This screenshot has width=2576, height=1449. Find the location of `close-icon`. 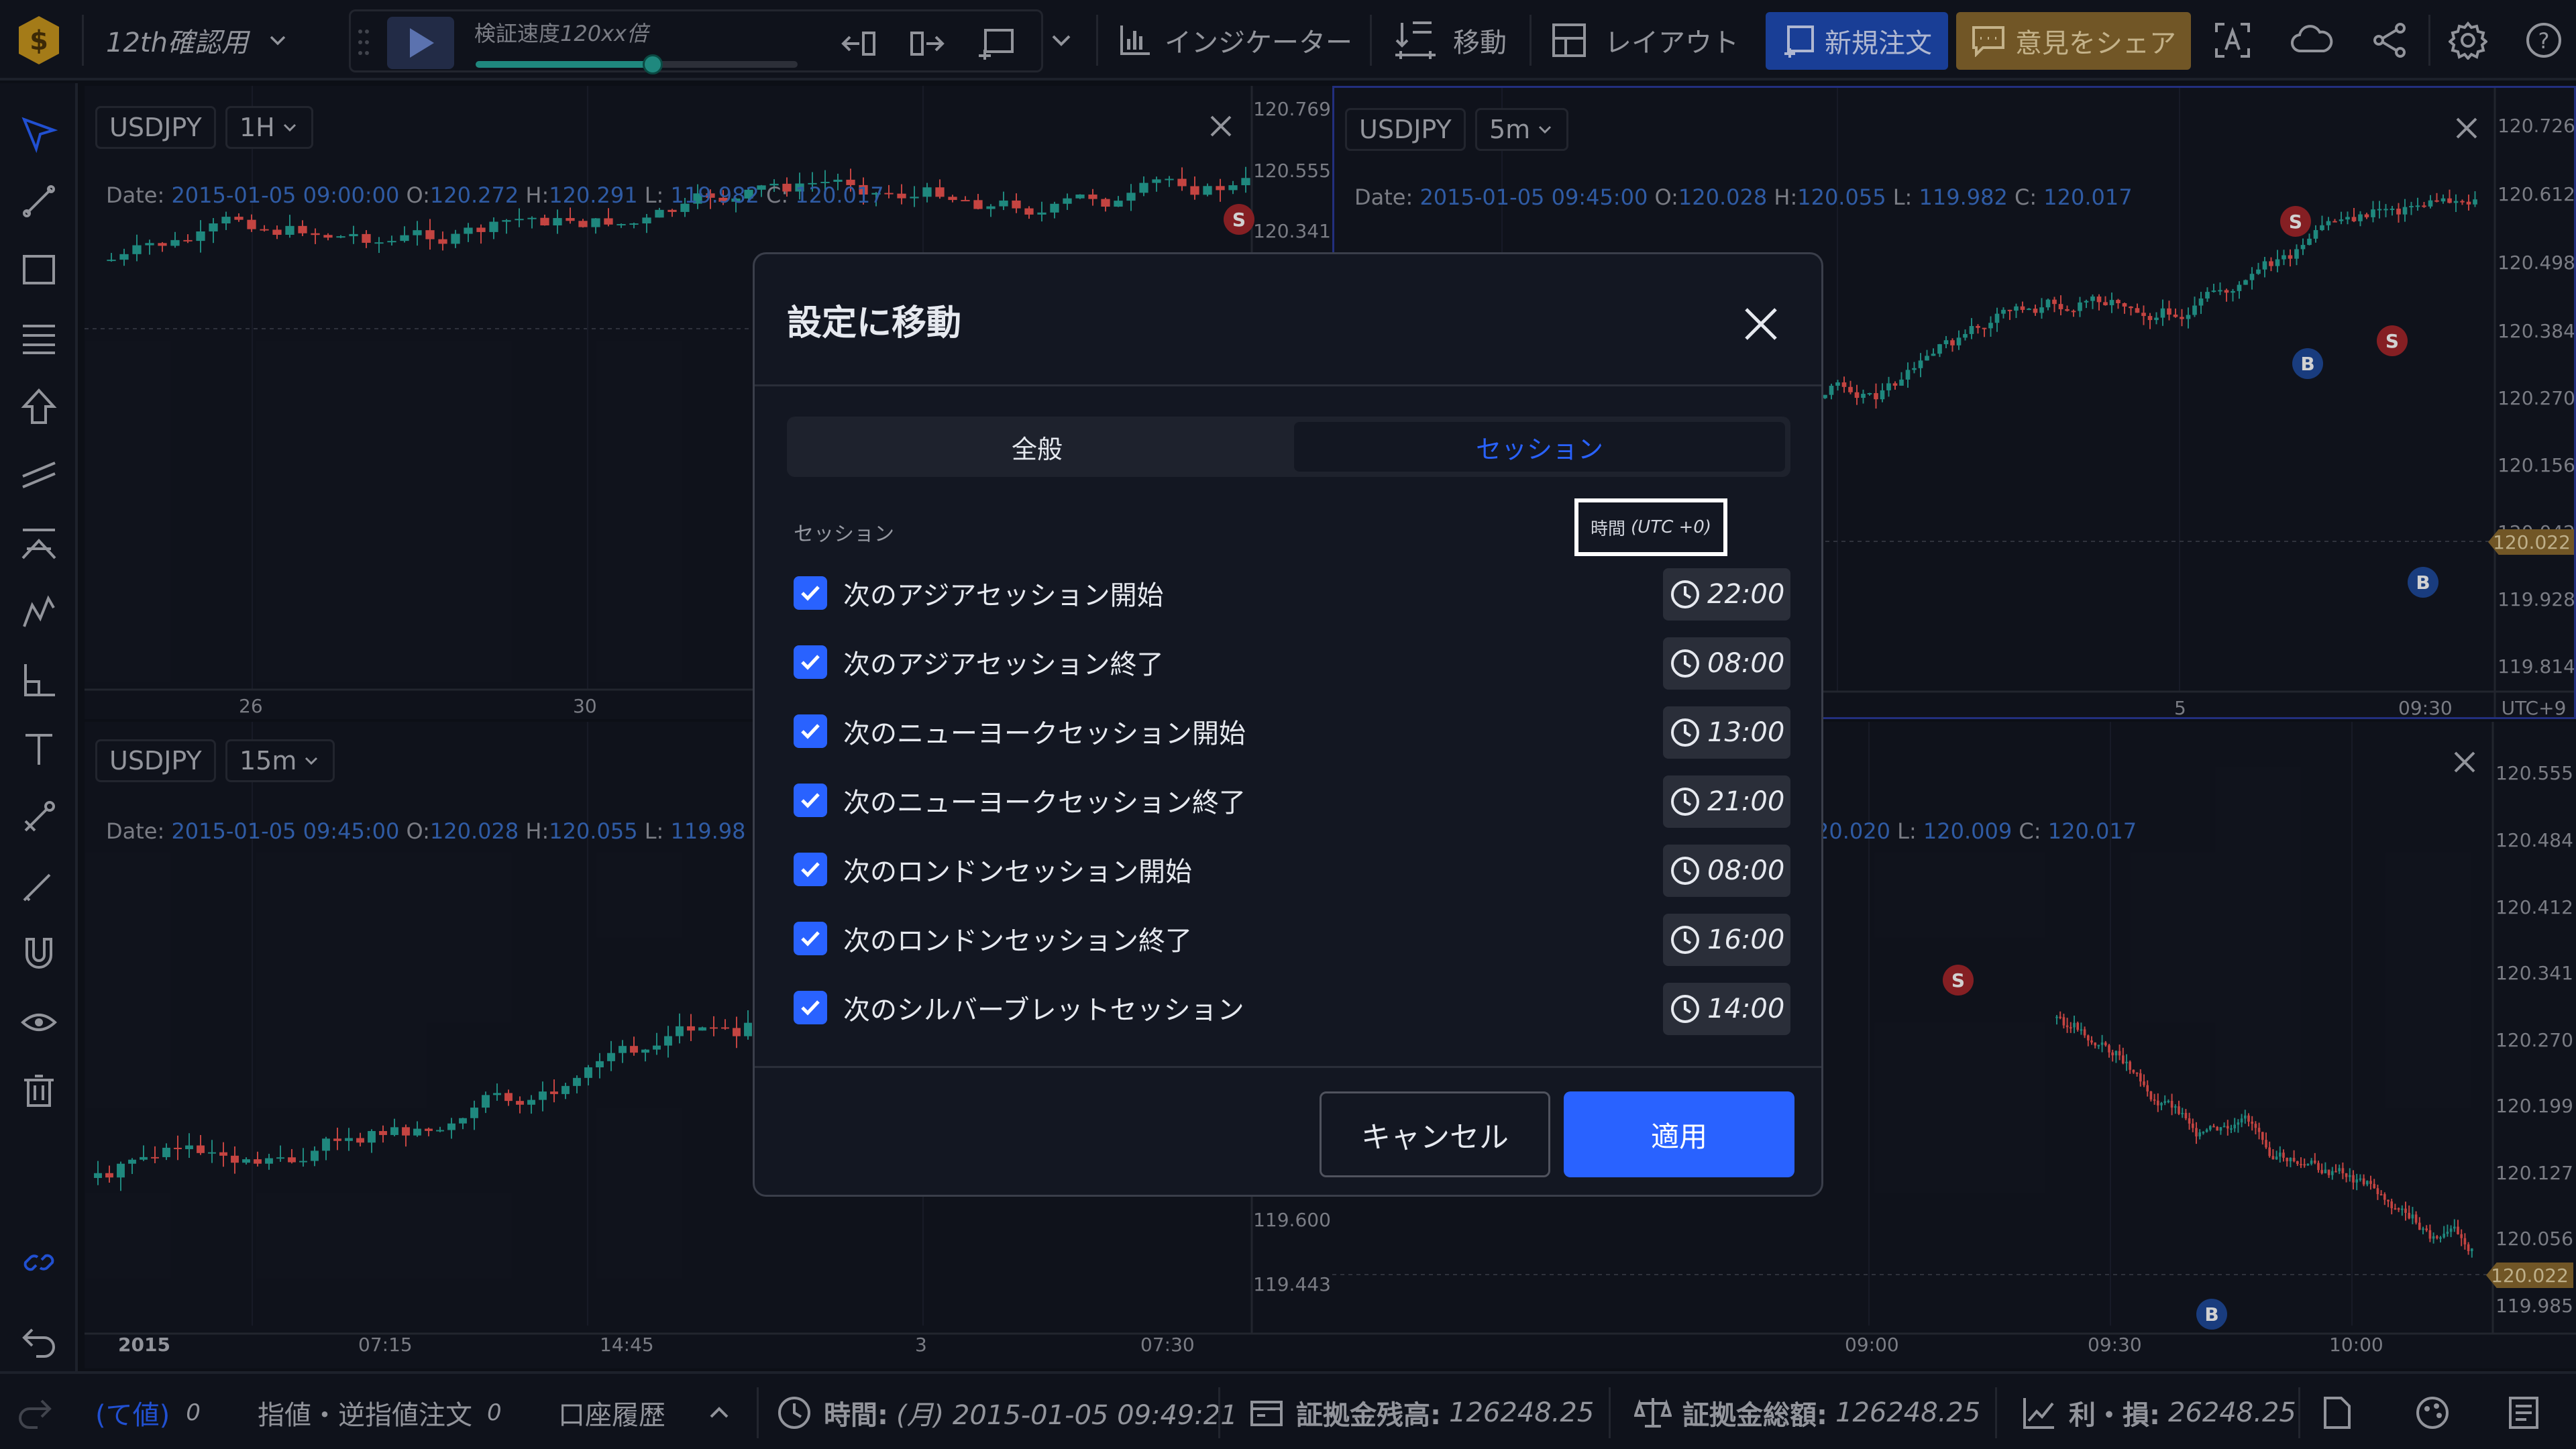

close-icon is located at coordinates (1761, 324).